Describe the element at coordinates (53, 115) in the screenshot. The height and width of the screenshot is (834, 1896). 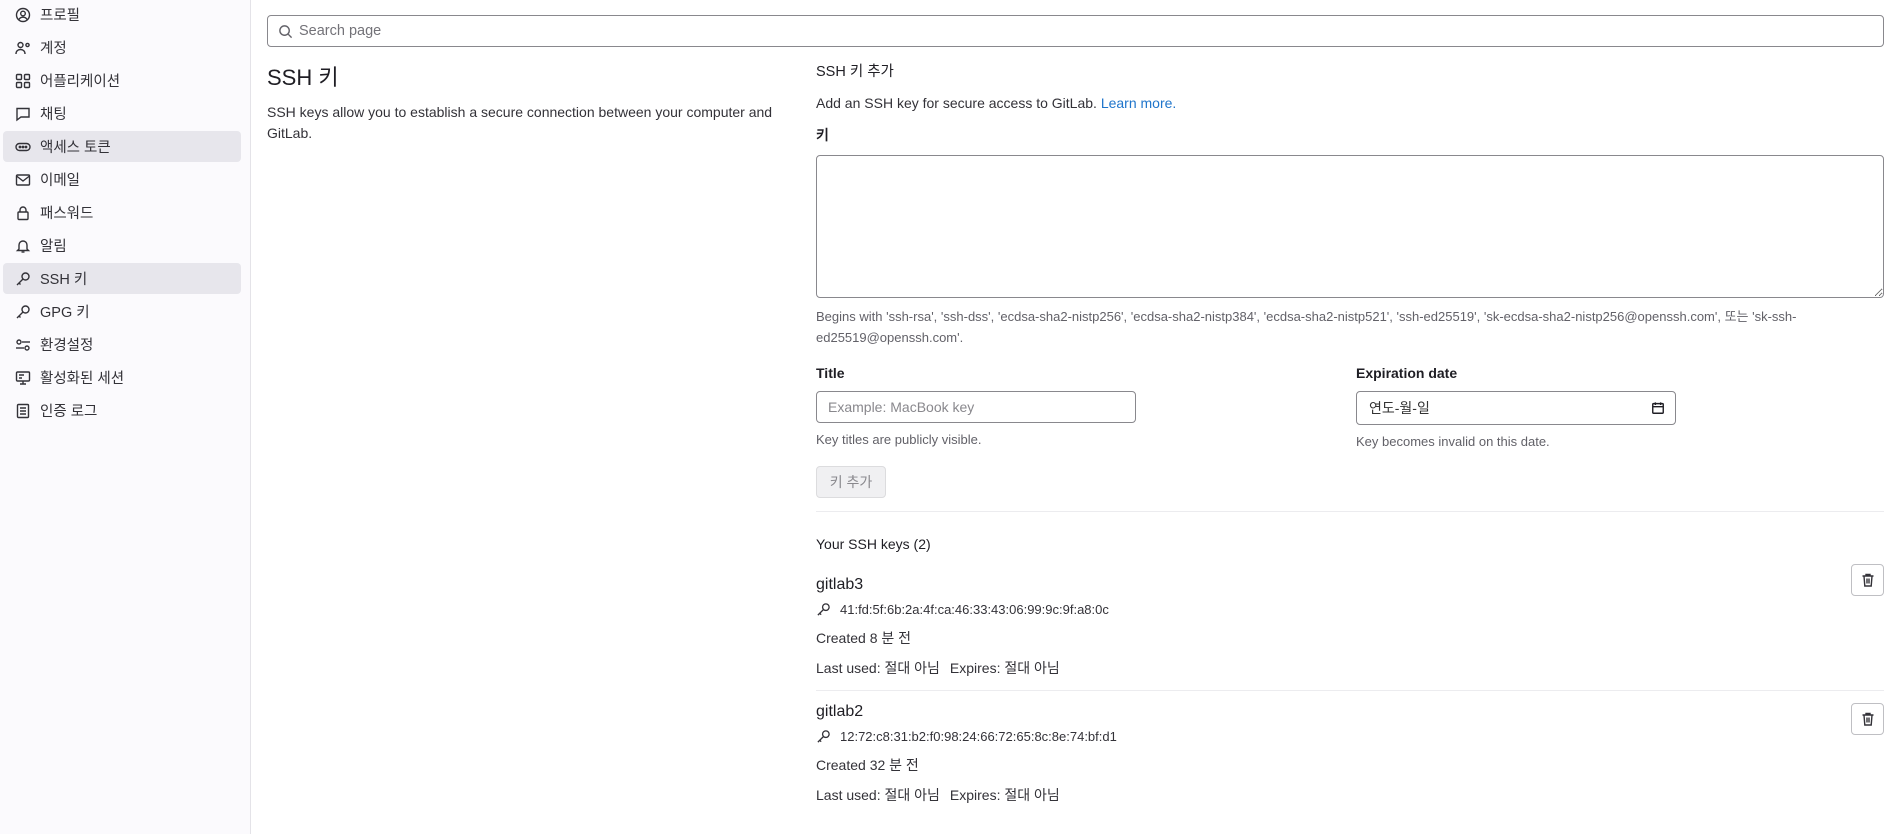
I see `sidebar-item-label: 채팅` at that location.